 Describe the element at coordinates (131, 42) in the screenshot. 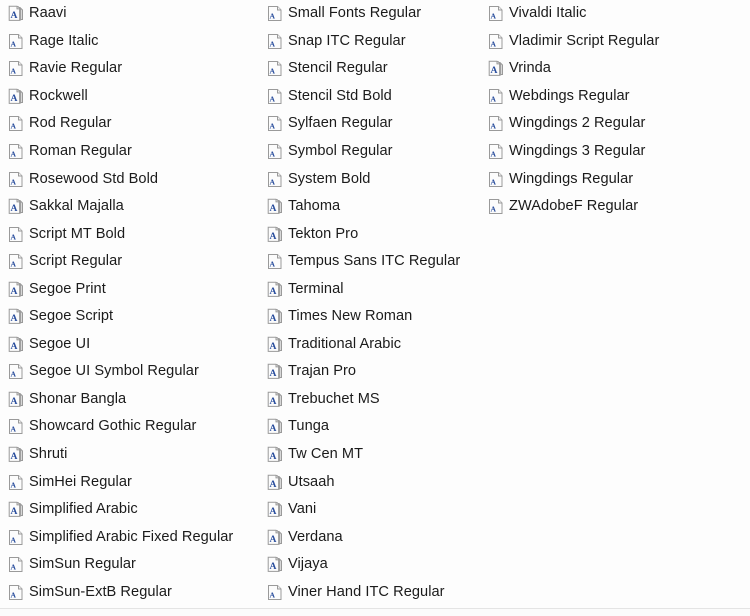

I see `font-list-item: A Rage Italic` at that location.